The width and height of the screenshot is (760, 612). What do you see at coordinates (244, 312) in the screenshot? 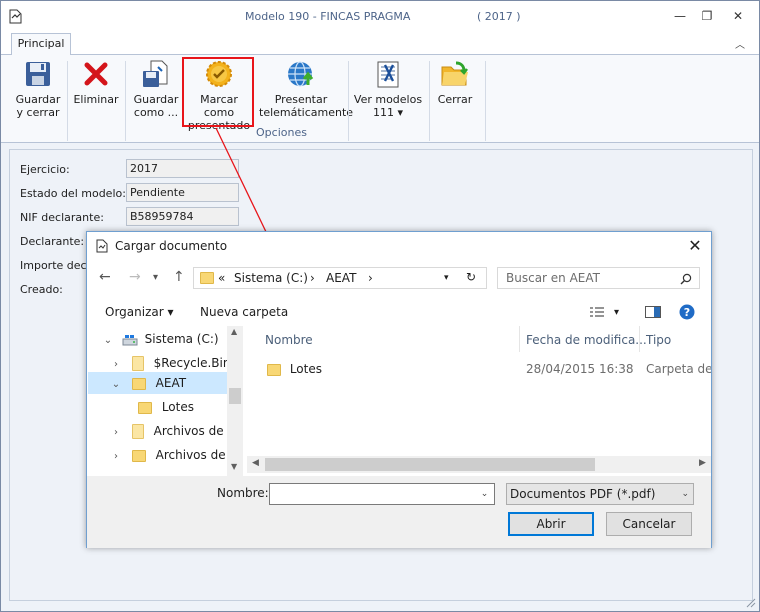
I see `new-folder-button: Nueva carpeta` at bounding box center [244, 312].